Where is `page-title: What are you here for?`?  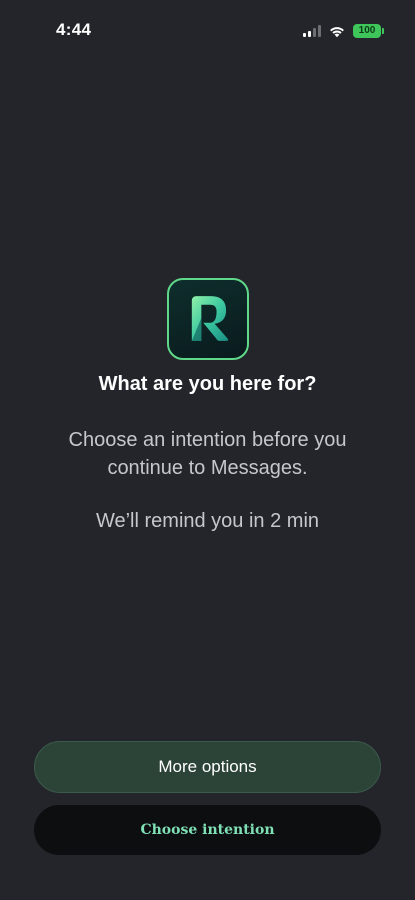 page-title: What are you here for? is located at coordinates (207, 384).